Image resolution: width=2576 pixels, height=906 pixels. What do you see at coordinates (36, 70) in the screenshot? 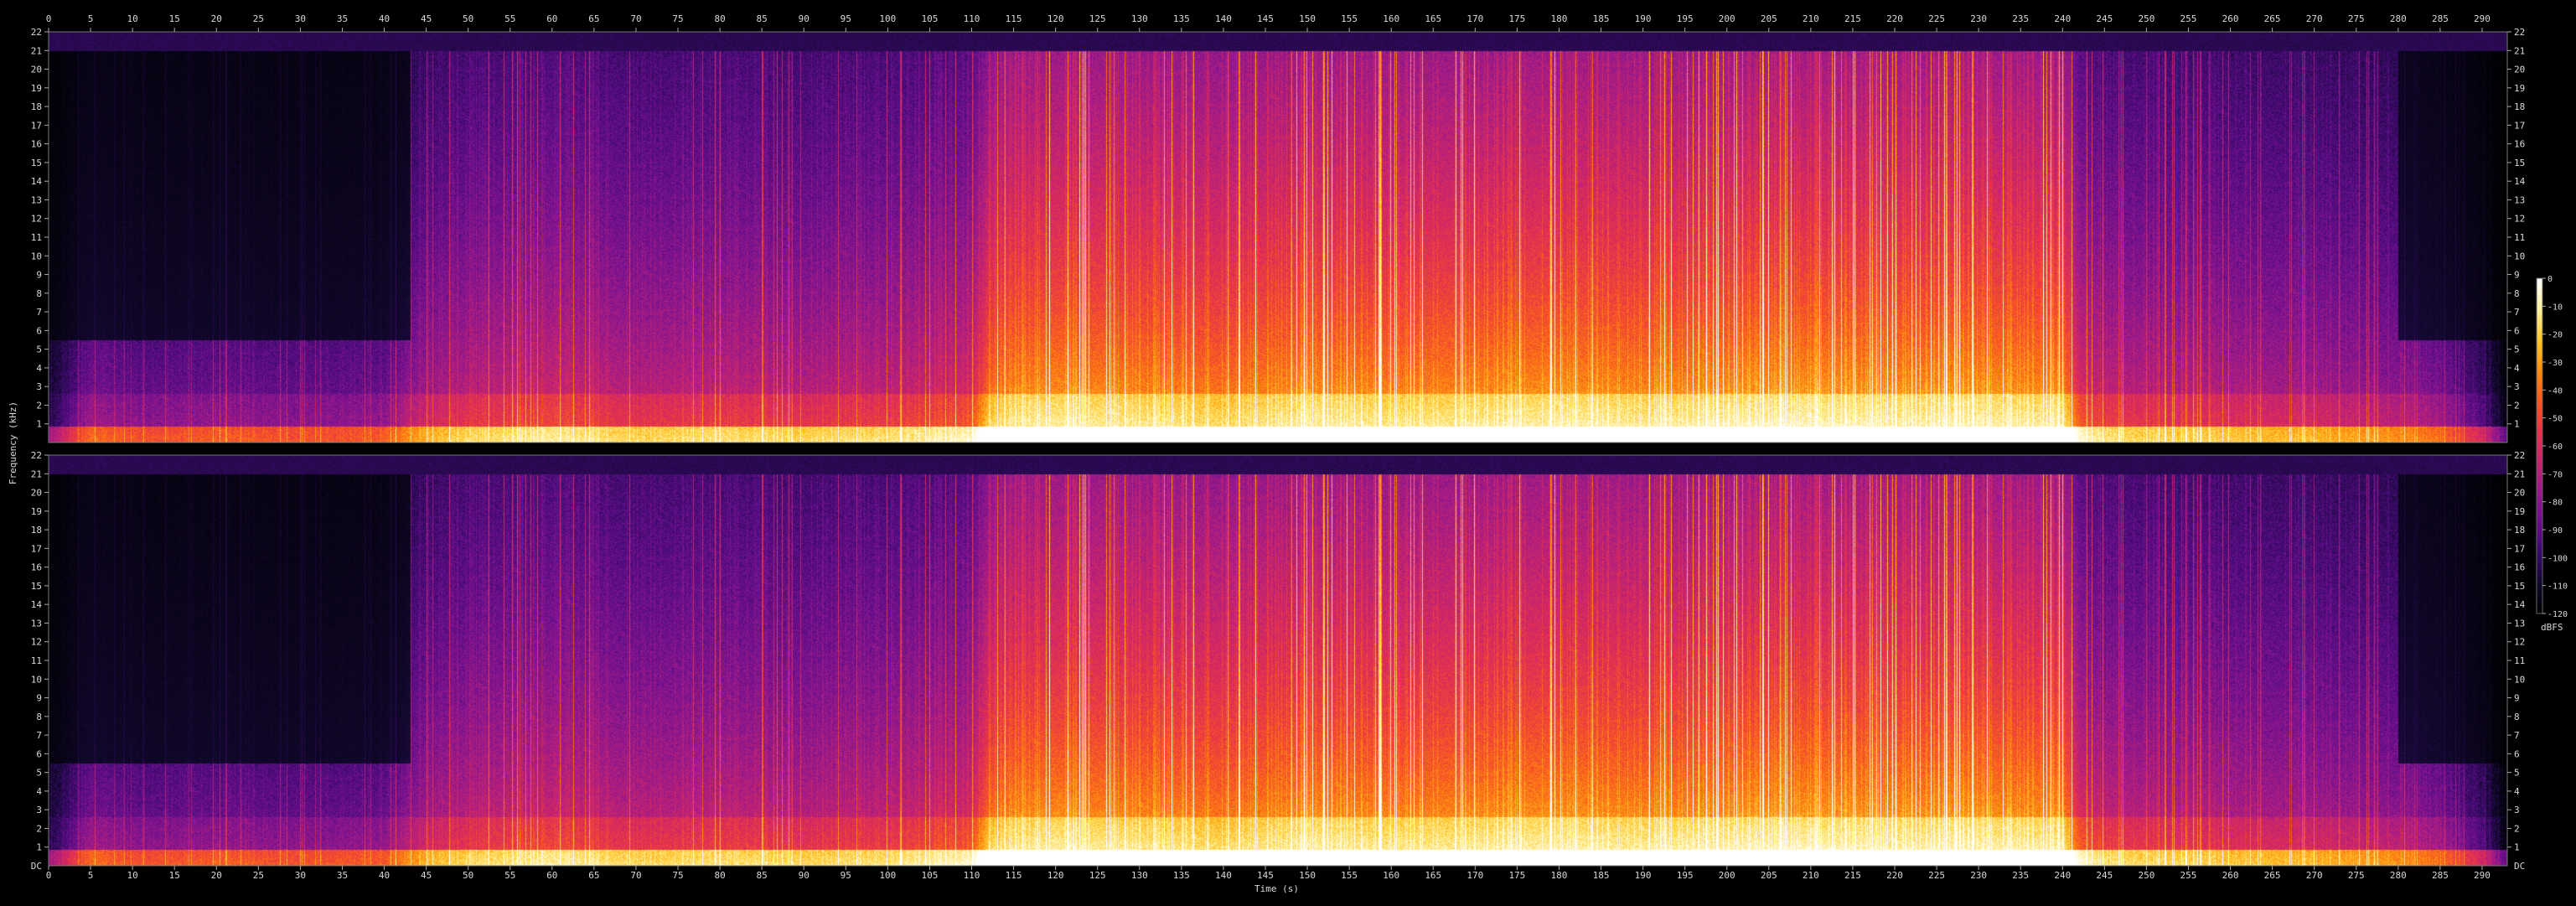
I see `y-tick-label-left: 20` at bounding box center [36, 70].